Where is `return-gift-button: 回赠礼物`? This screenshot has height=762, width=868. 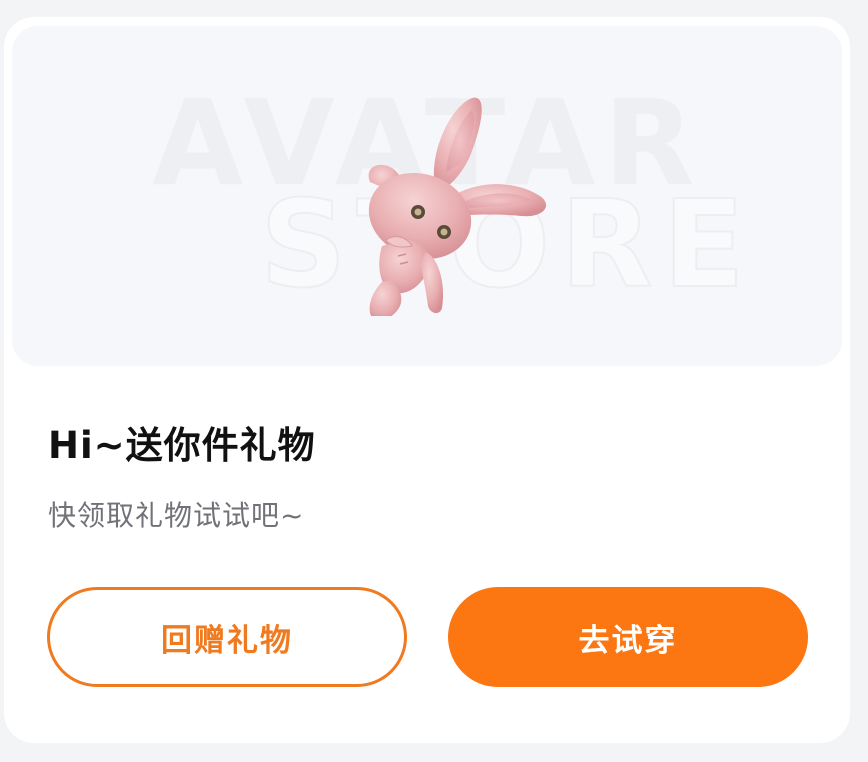 return-gift-button: 回赠礼物 is located at coordinates (227, 637).